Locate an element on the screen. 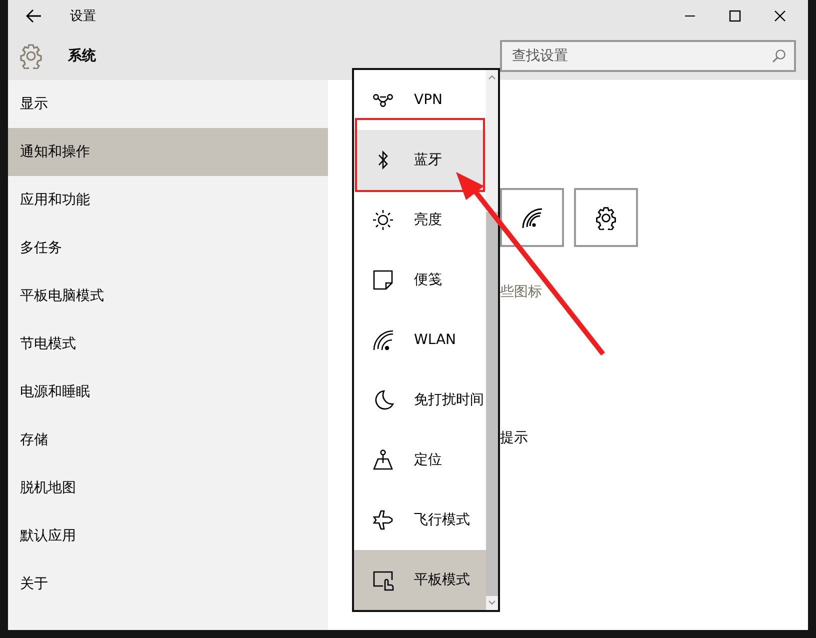  sidebar-item: 应用和功能 is located at coordinates (168, 200).